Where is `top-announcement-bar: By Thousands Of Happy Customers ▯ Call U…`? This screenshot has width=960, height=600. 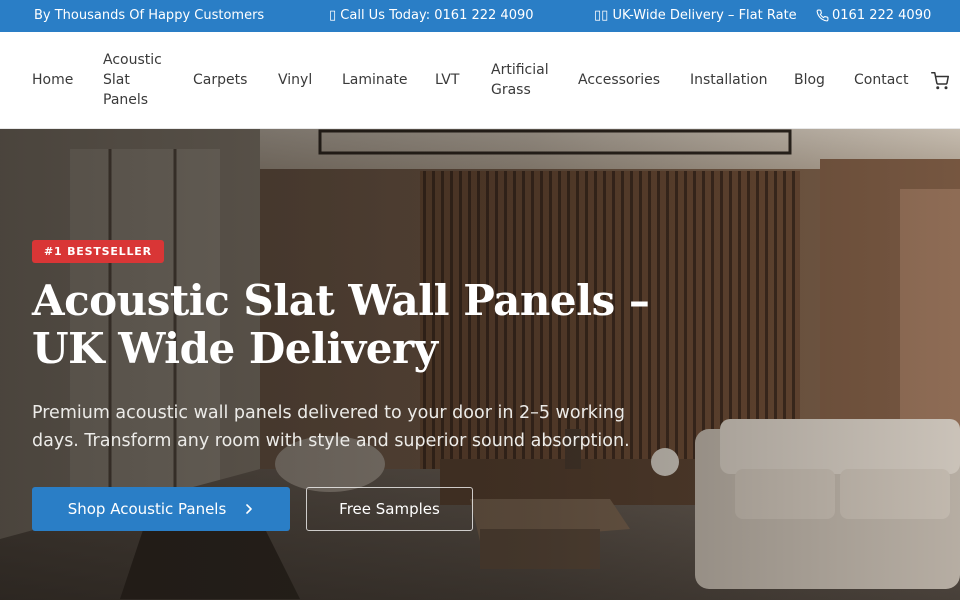
top-announcement-bar: By Thousands Of Happy Customers ▯ Call U… is located at coordinates (480, 16).